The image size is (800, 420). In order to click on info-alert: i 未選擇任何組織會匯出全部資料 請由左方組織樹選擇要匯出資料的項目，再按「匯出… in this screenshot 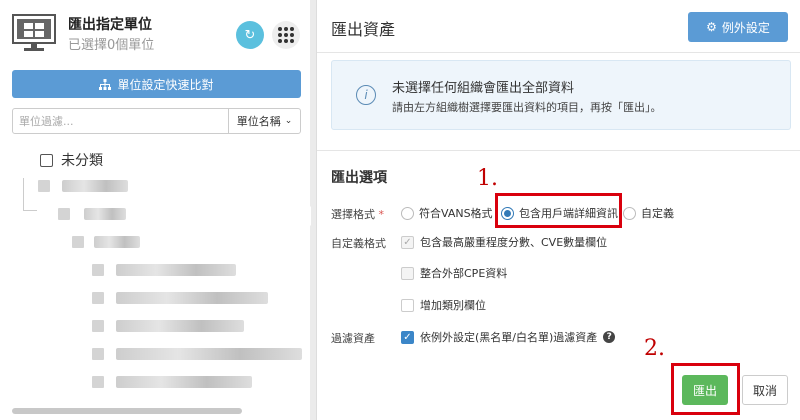, I will do `click(561, 95)`.